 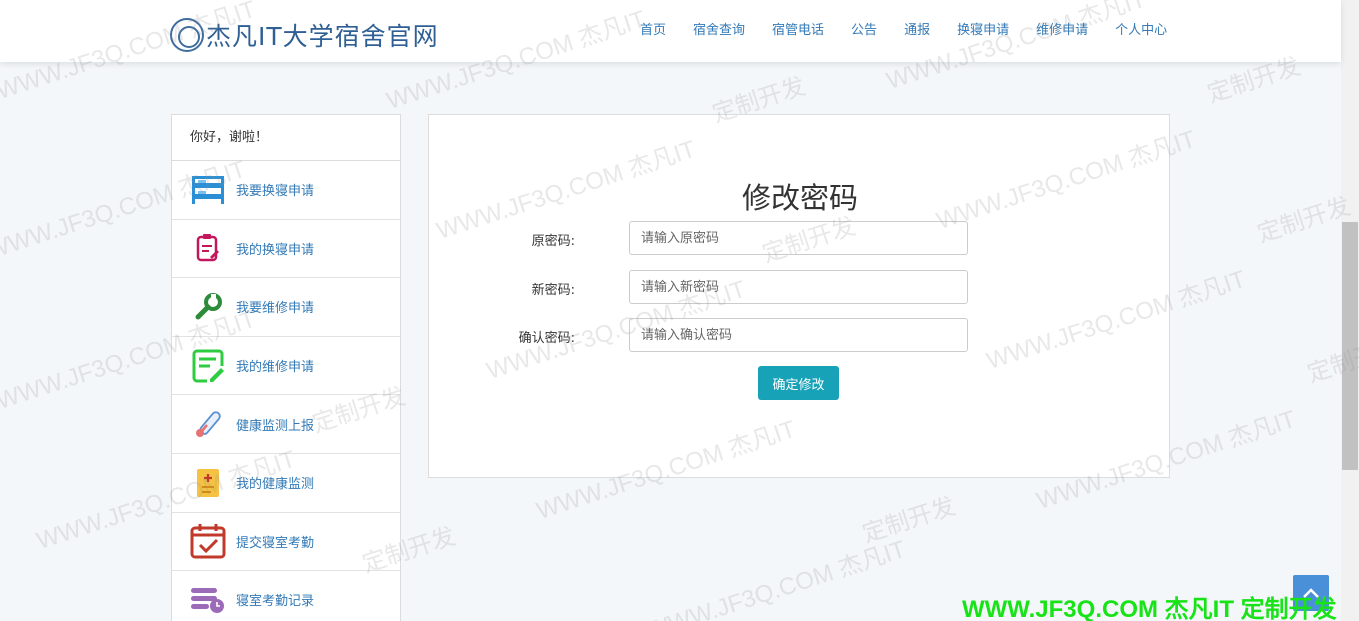 What do you see at coordinates (798, 238) in the screenshot?
I see `old-password-input` at bounding box center [798, 238].